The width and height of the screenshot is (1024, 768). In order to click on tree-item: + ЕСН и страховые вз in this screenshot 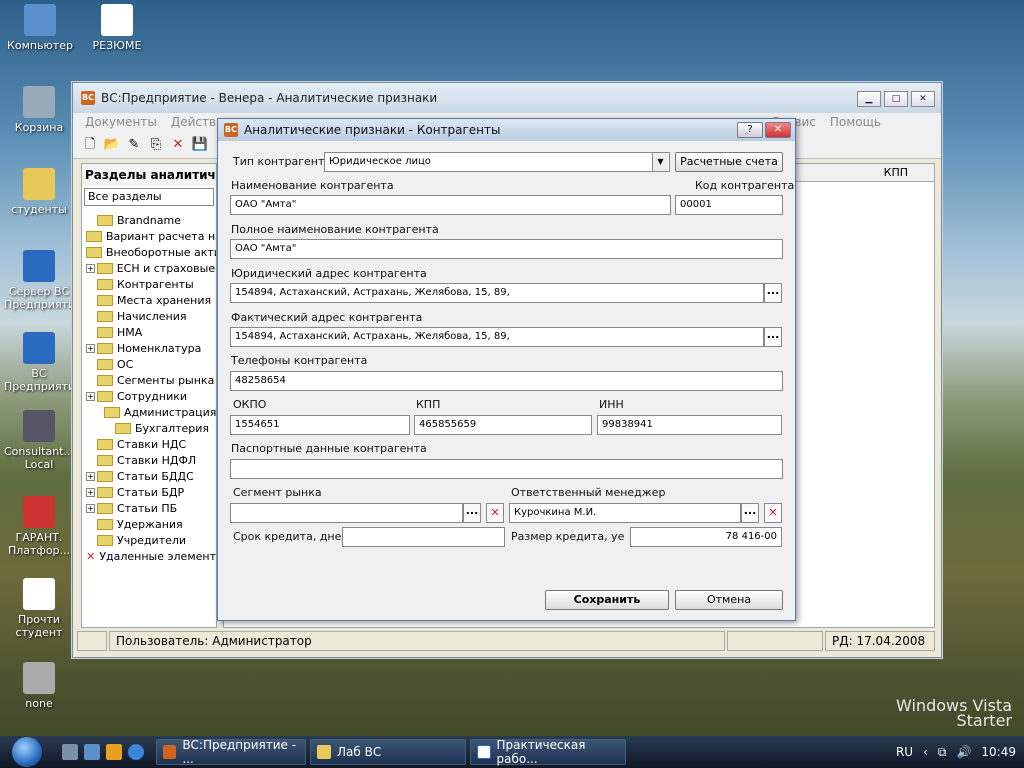, I will do `click(149, 268)`.